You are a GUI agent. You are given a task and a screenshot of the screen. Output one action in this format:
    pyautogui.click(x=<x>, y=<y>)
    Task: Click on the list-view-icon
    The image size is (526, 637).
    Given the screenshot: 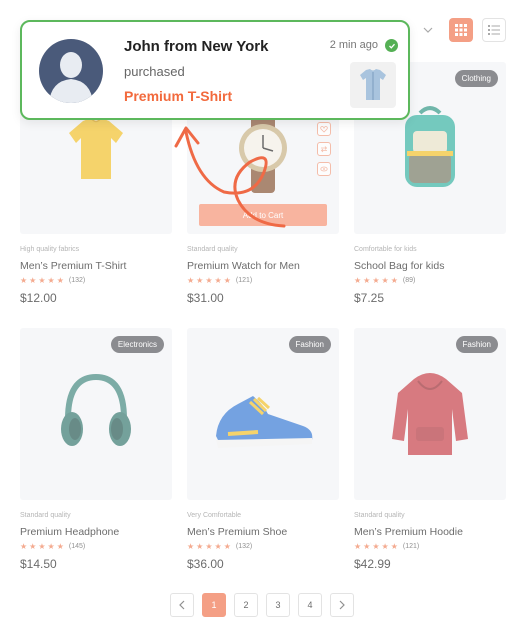 What is the action you would take?
    pyautogui.click(x=494, y=30)
    